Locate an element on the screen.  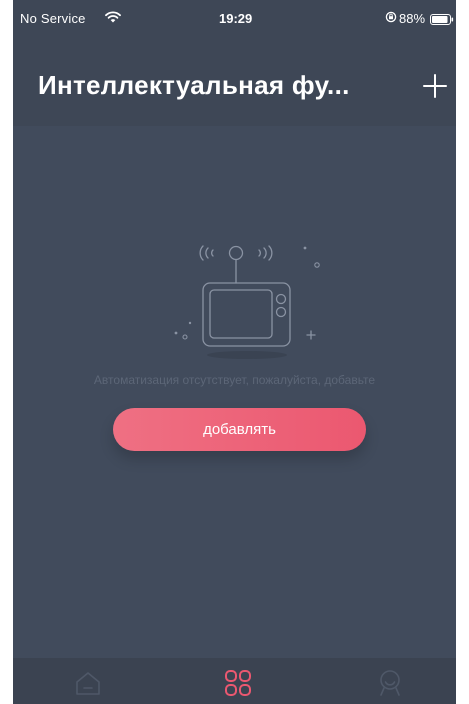
plus-icon is located at coordinates (435, 86).